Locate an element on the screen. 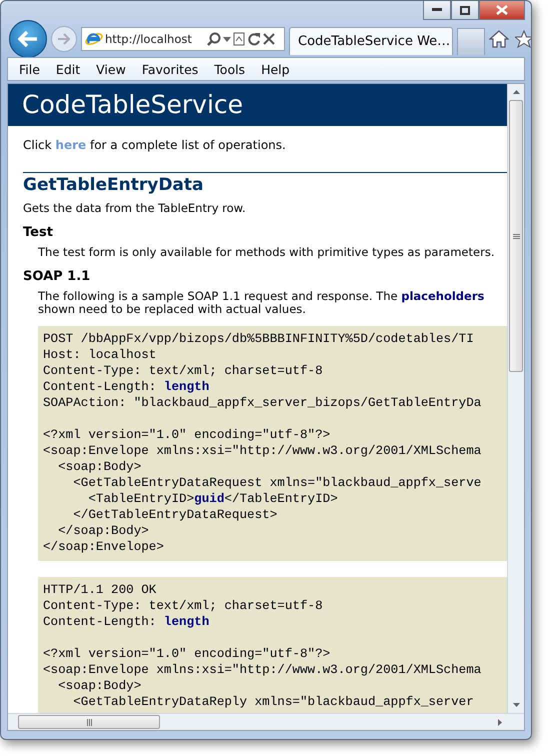 The image size is (548, 756). address-field: http://localhost is located at coordinates (183, 39).